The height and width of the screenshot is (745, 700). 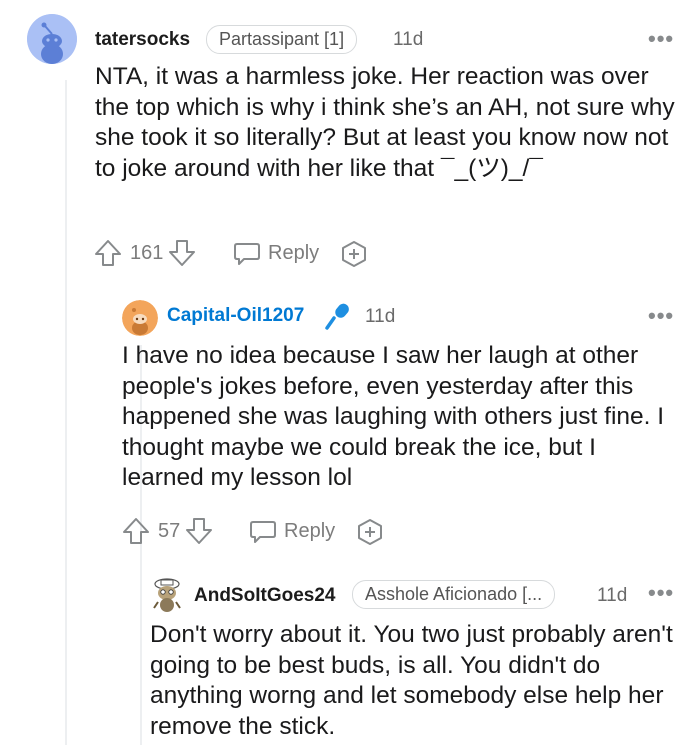 I want to click on vote-count: 57, so click(x=169, y=530).